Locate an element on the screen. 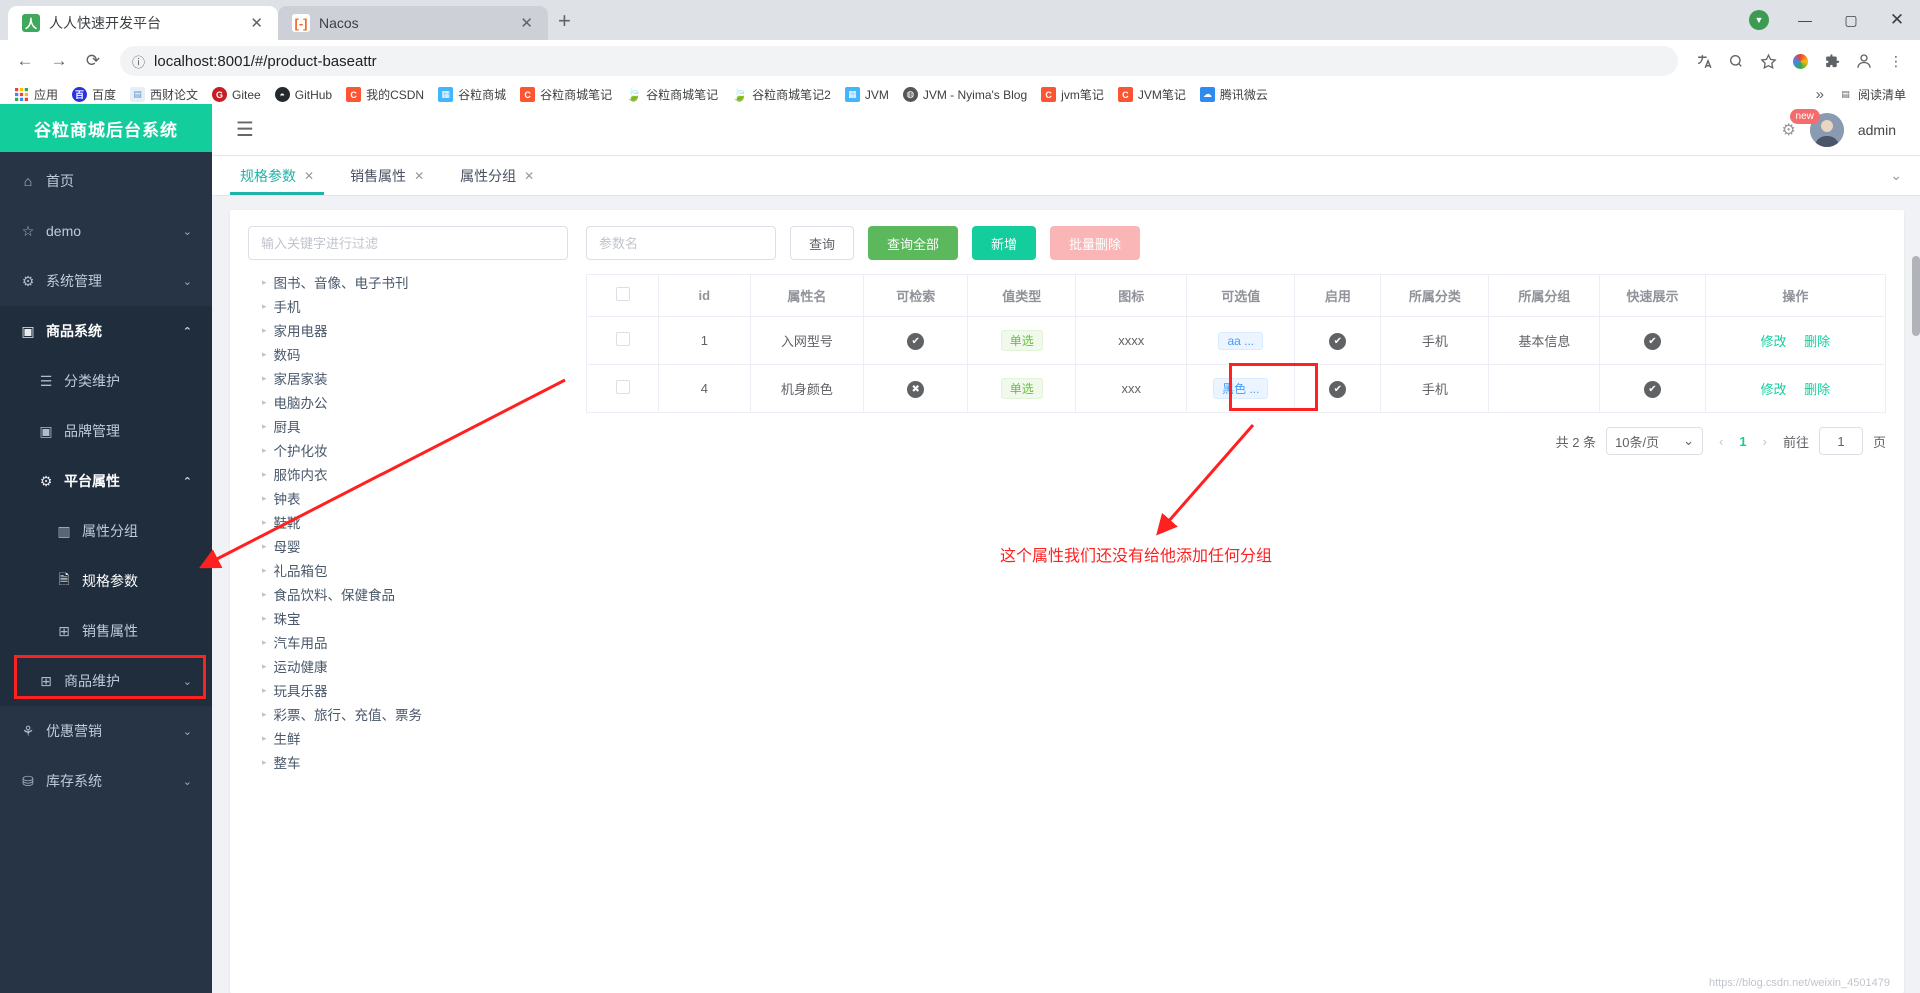 This screenshot has height=993, width=1920. tree-node: ▸ 个护化妆 is located at coordinates (408, 450).